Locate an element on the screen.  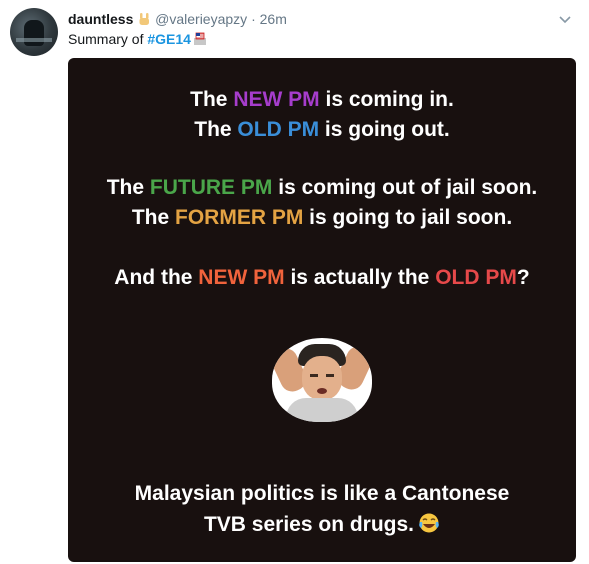
image-line-5: And the NEW PM is actually the OLD PM? is located at coordinates (322, 278).